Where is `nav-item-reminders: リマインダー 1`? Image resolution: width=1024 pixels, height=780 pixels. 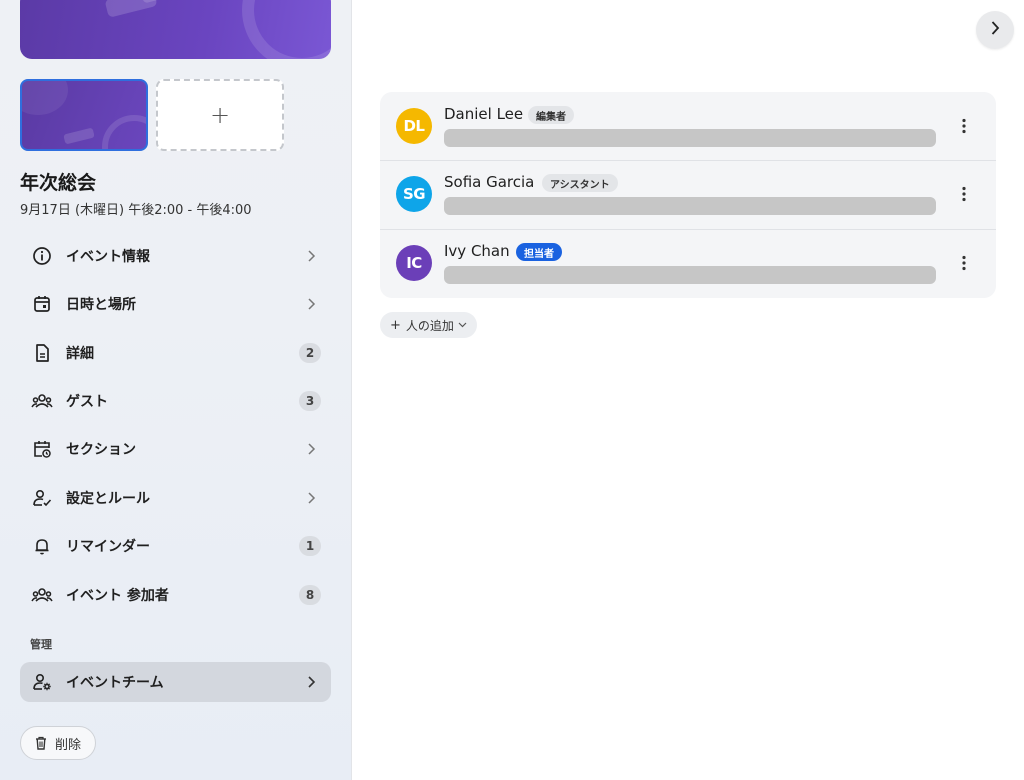 nav-item-reminders: リマインダー 1 is located at coordinates (175, 546).